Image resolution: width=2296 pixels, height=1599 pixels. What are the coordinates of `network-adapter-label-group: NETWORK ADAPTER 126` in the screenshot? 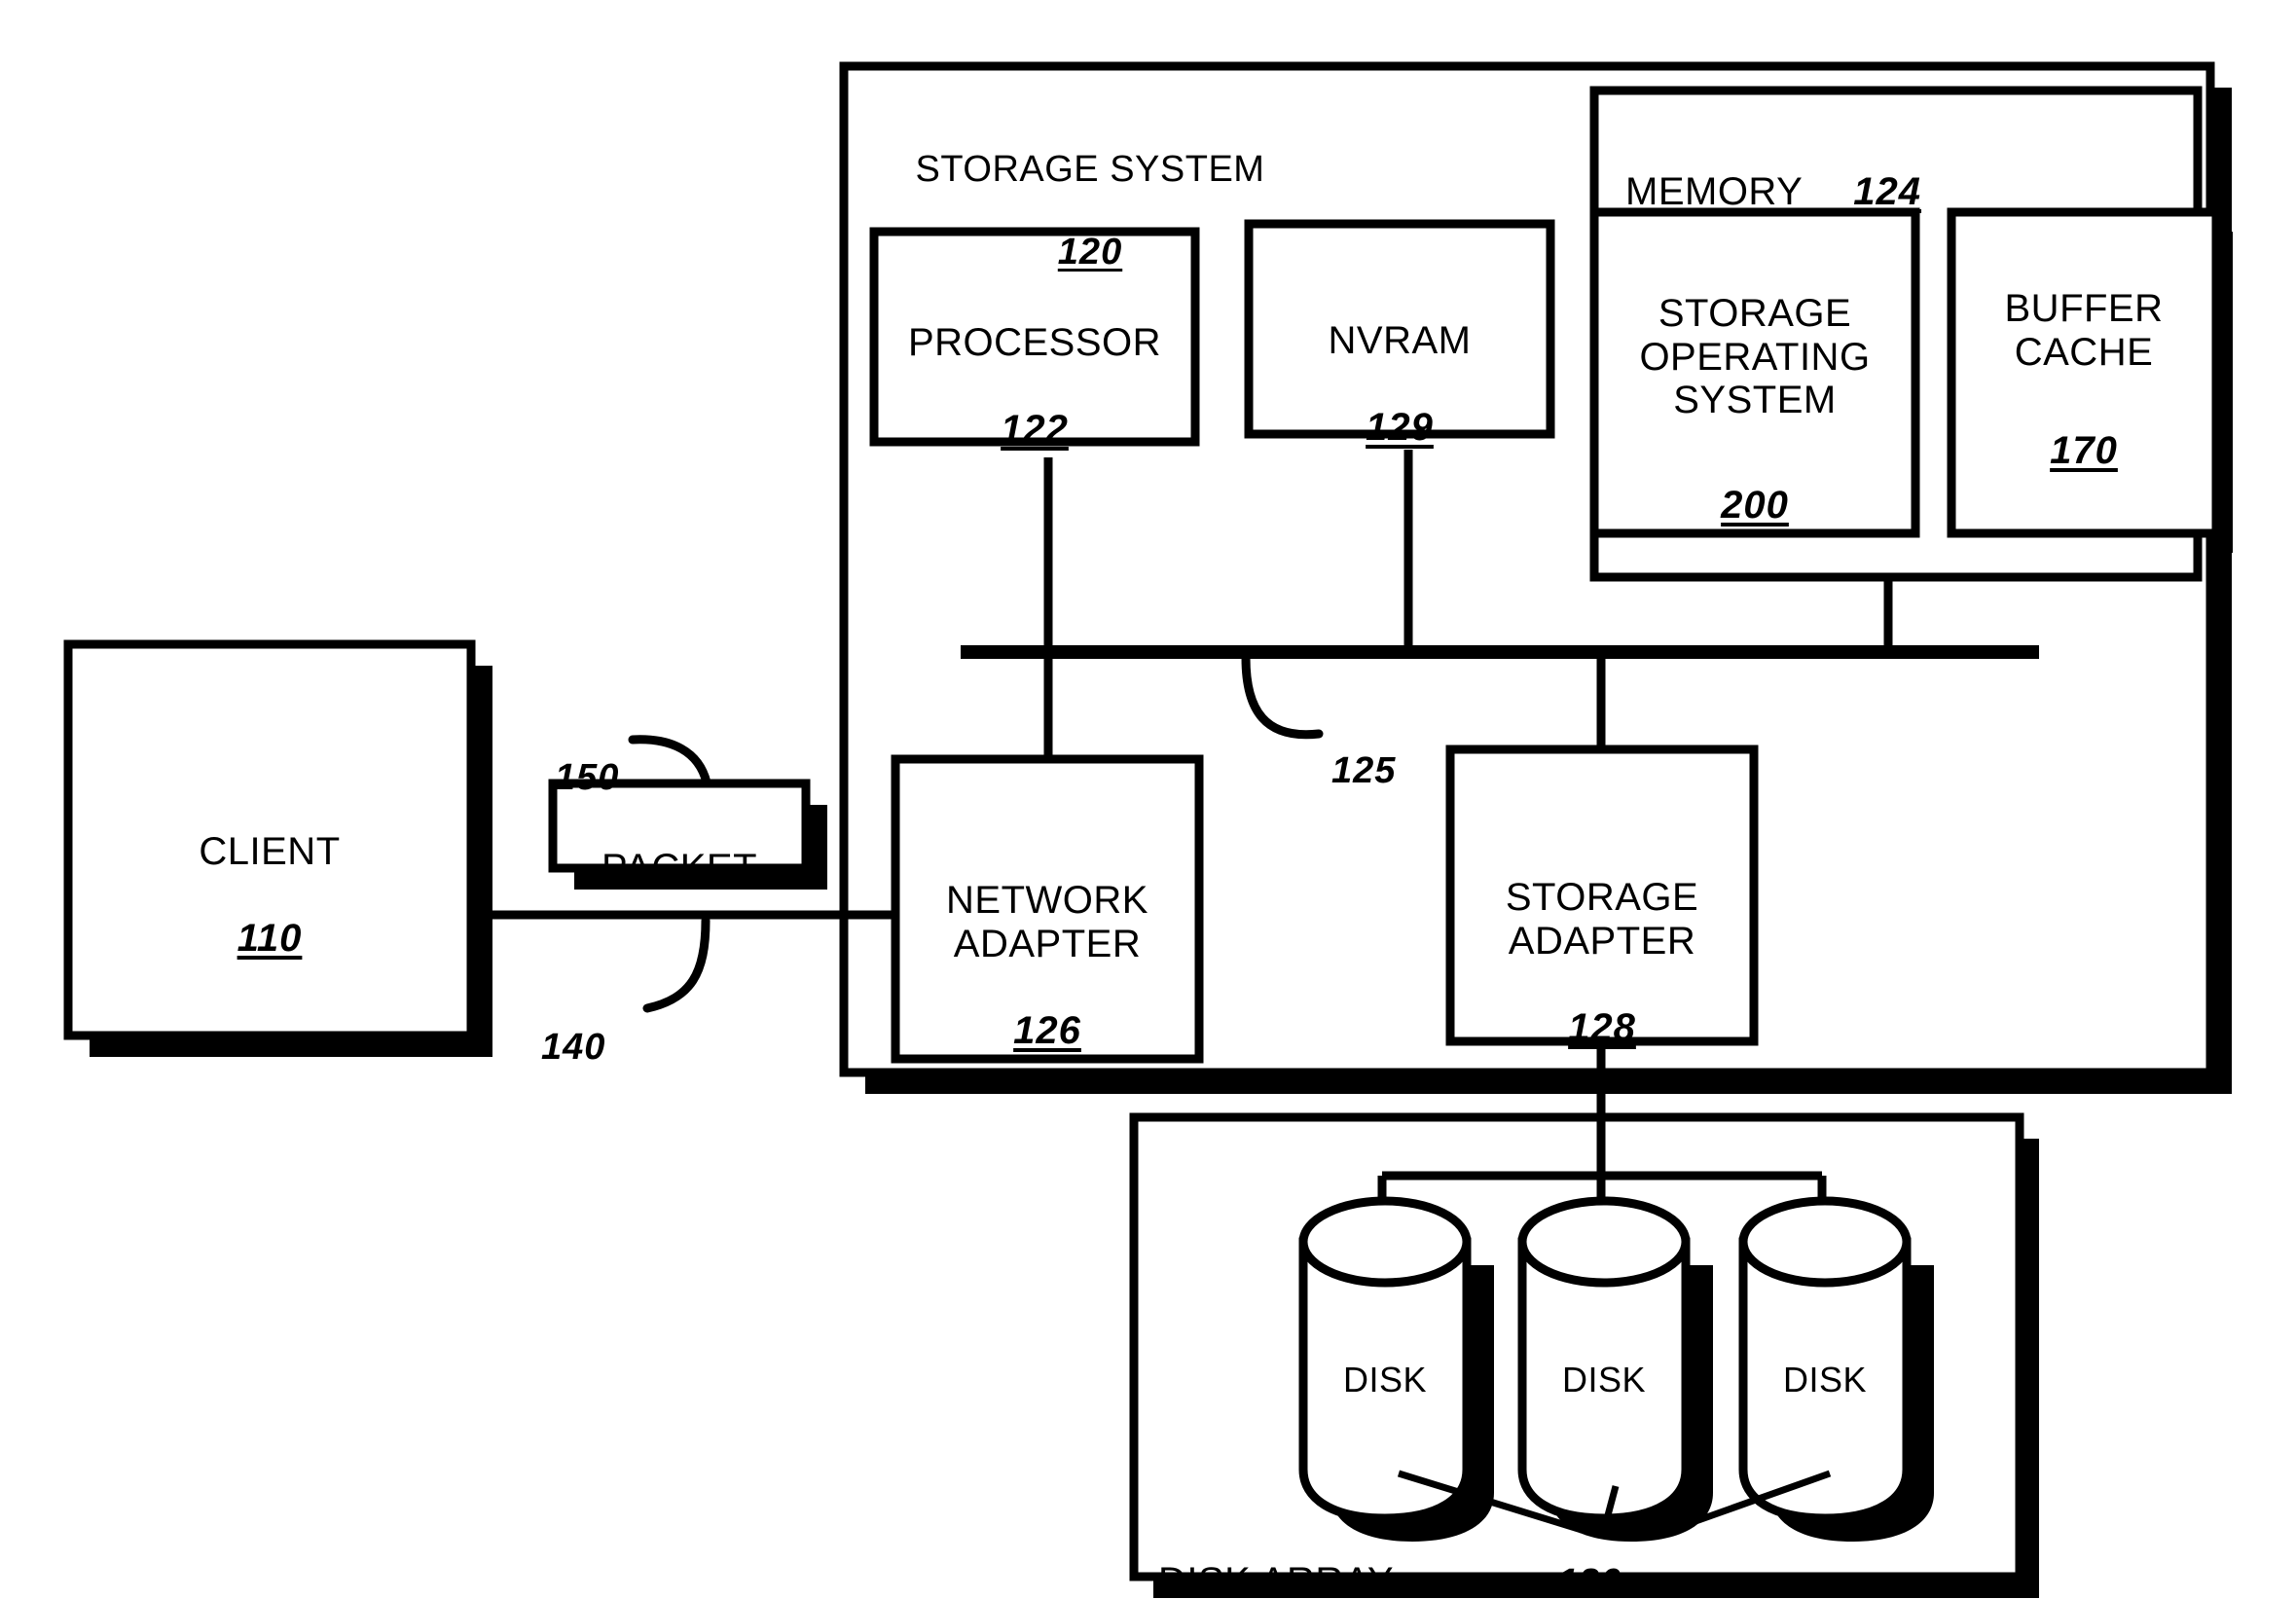 It's located at (1047, 944).